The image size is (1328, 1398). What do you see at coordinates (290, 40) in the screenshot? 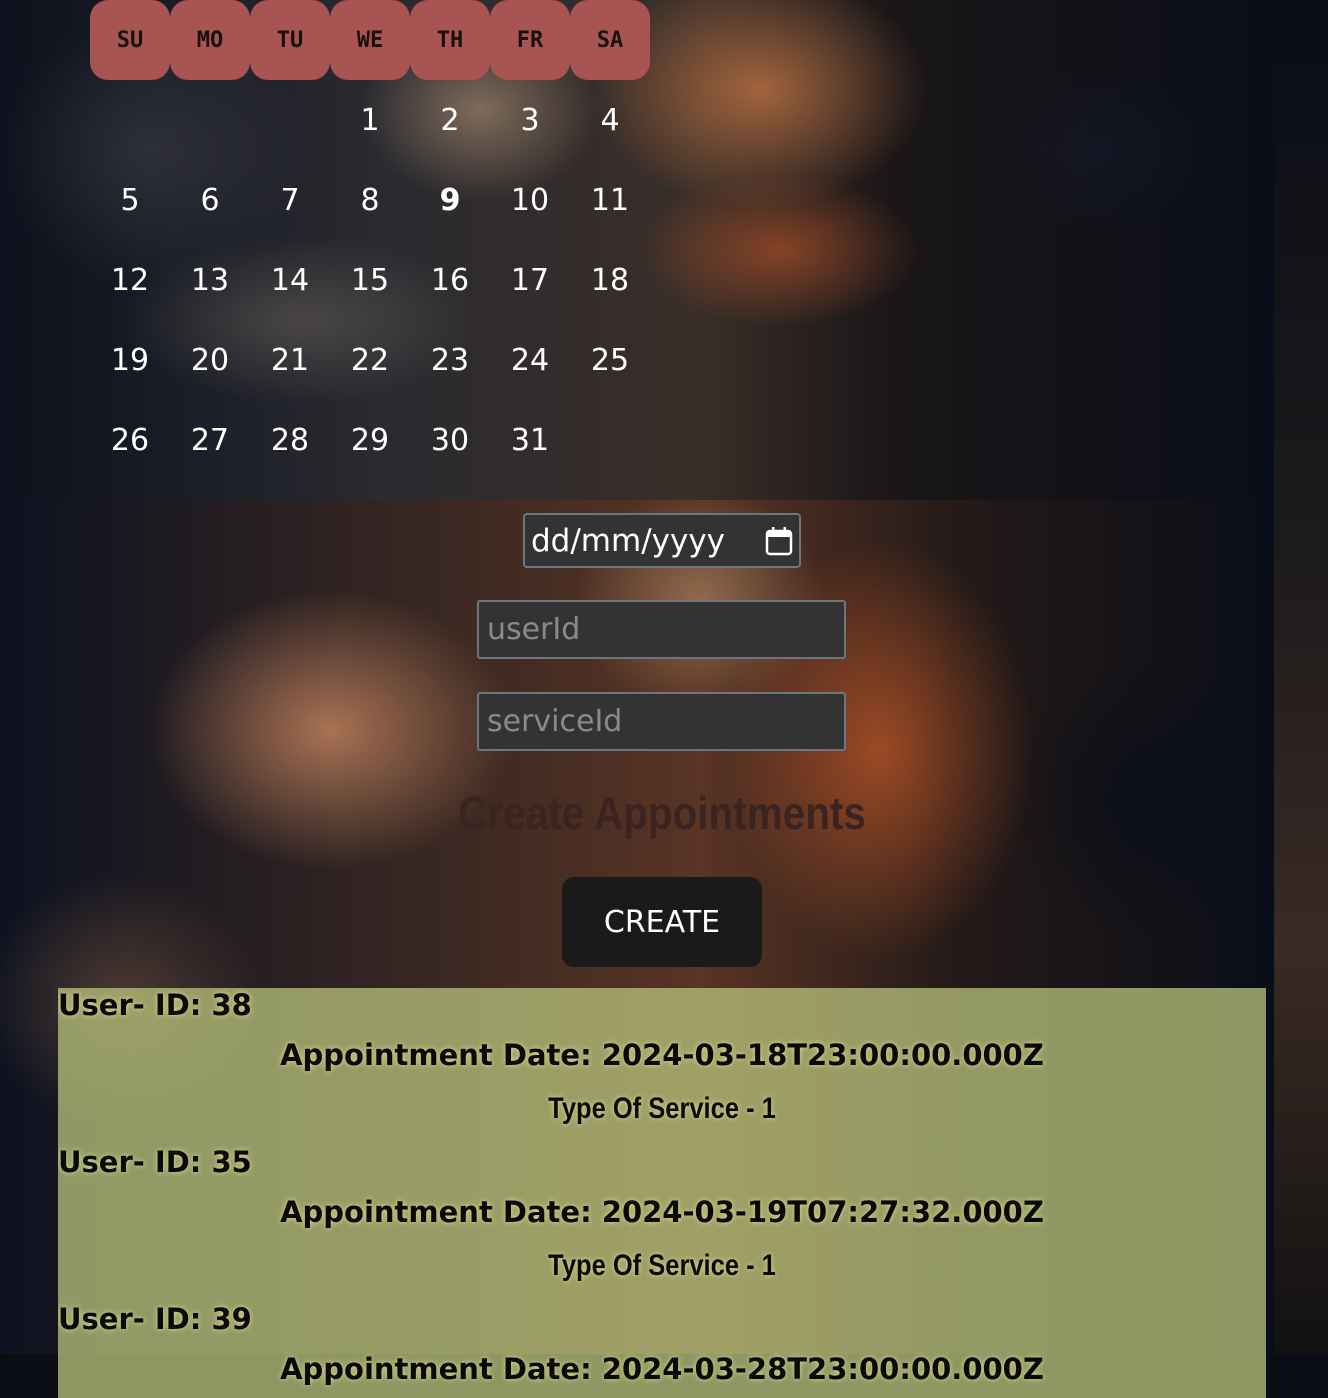
I see `weekday-label: TU` at bounding box center [290, 40].